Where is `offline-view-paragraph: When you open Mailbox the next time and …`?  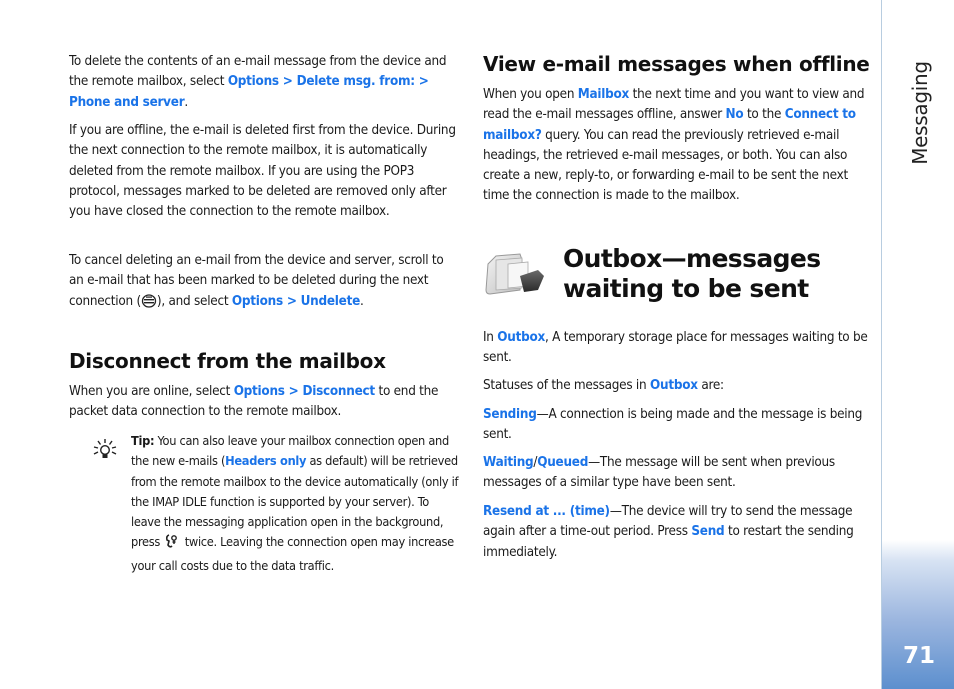 offline-view-paragraph: When you open Mailbox the next time and … is located at coordinates (679, 146).